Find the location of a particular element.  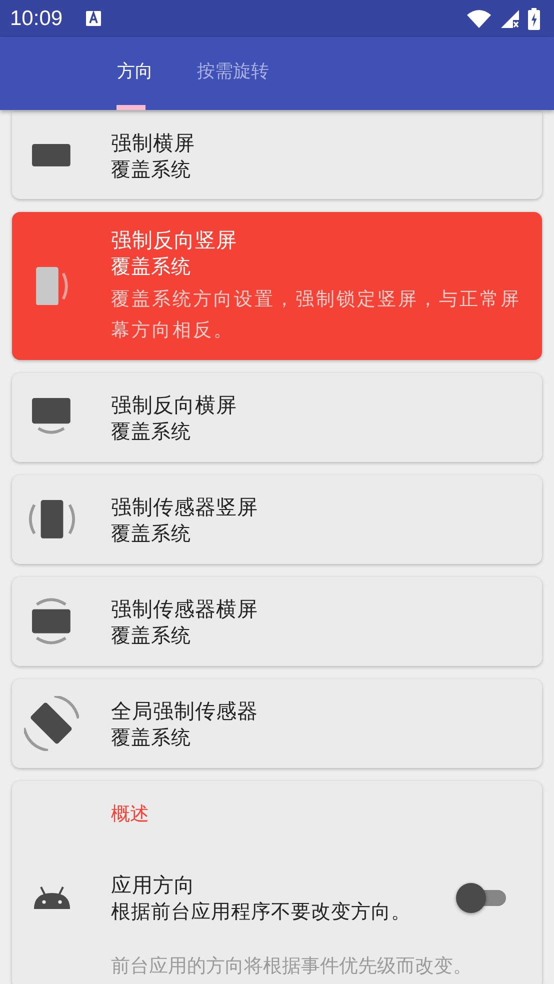

landscape-screen-icon is located at coordinates (51, 155).